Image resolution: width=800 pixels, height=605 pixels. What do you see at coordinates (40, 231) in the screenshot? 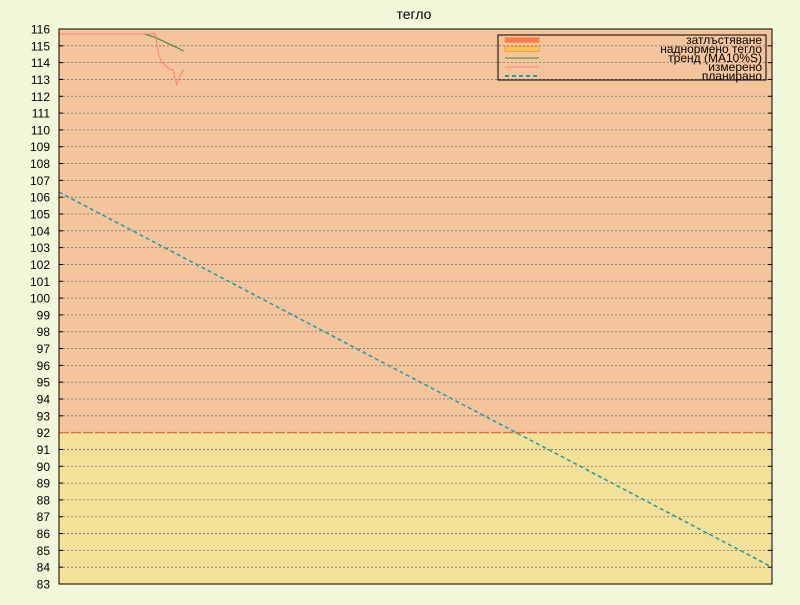
I see `ytick-label-104: 104` at bounding box center [40, 231].